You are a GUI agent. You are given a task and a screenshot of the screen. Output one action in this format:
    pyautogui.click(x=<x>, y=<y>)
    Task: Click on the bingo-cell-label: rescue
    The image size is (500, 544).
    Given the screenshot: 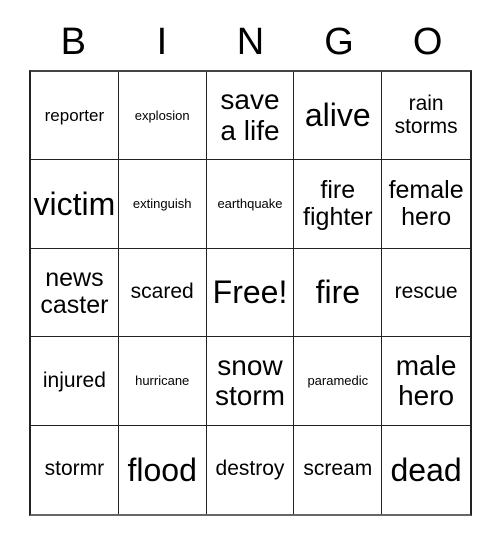 What is the action you would take?
    pyautogui.click(x=426, y=292)
    